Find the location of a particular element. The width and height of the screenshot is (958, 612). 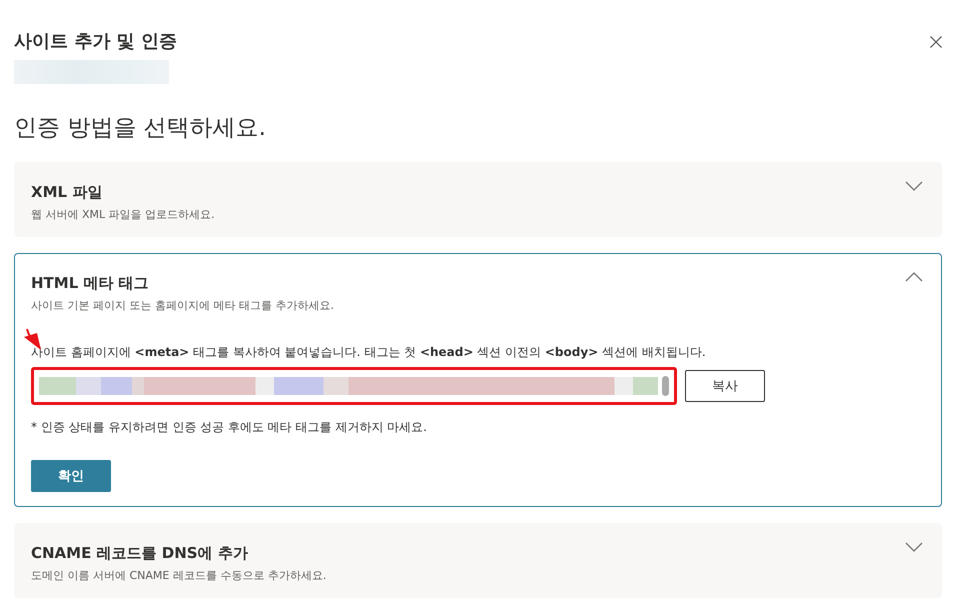

meta-tag-field is located at coordinates (354, 386).